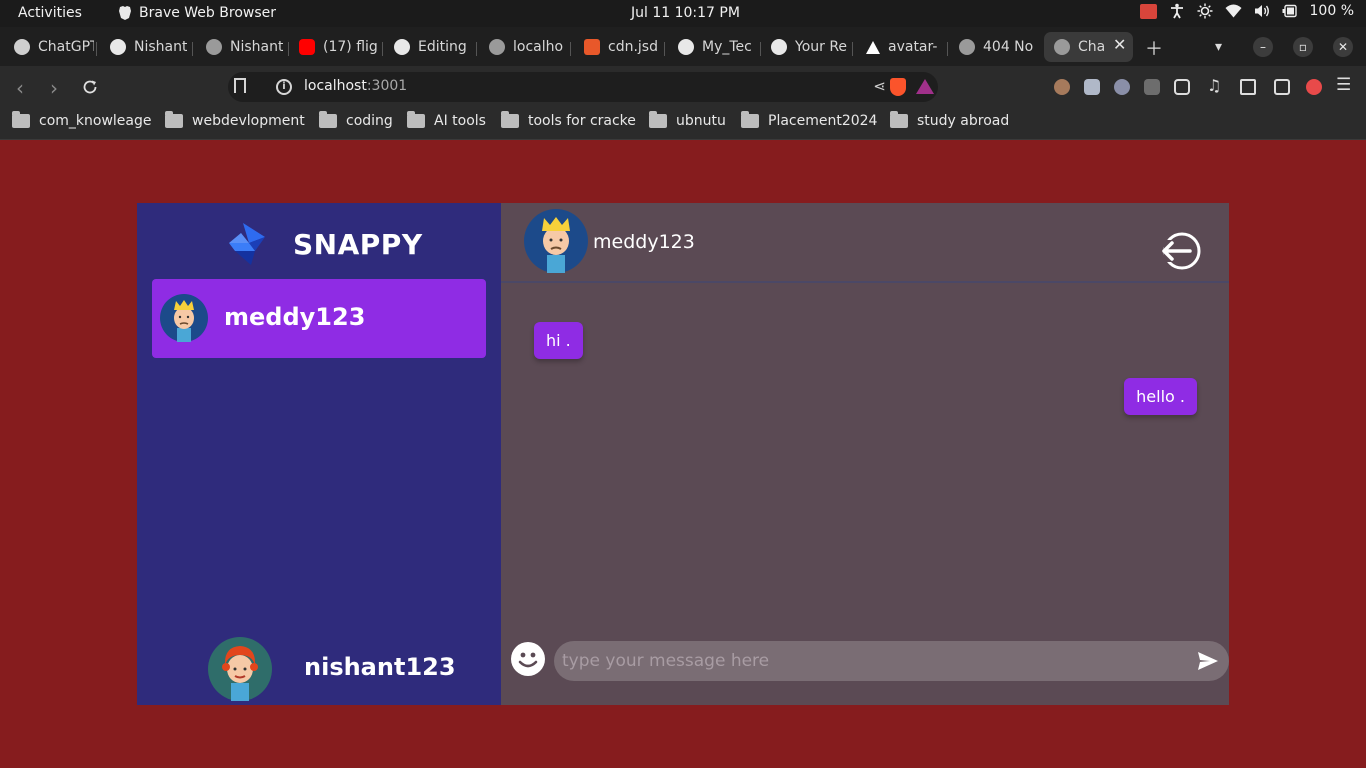  Describe the element at coordinates (184, 318) in the screenshot. I see `contact-avatar` at that location.